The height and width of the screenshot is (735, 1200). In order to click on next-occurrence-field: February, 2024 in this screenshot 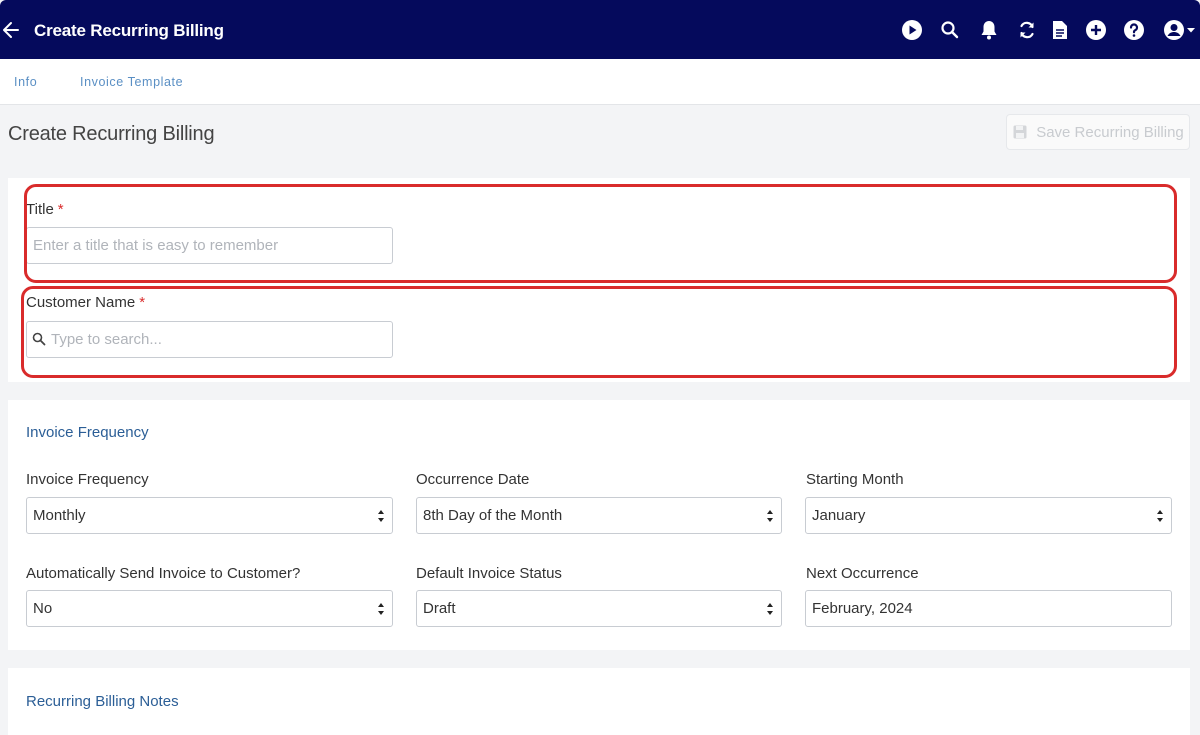, I will do `click(988, 608)`.